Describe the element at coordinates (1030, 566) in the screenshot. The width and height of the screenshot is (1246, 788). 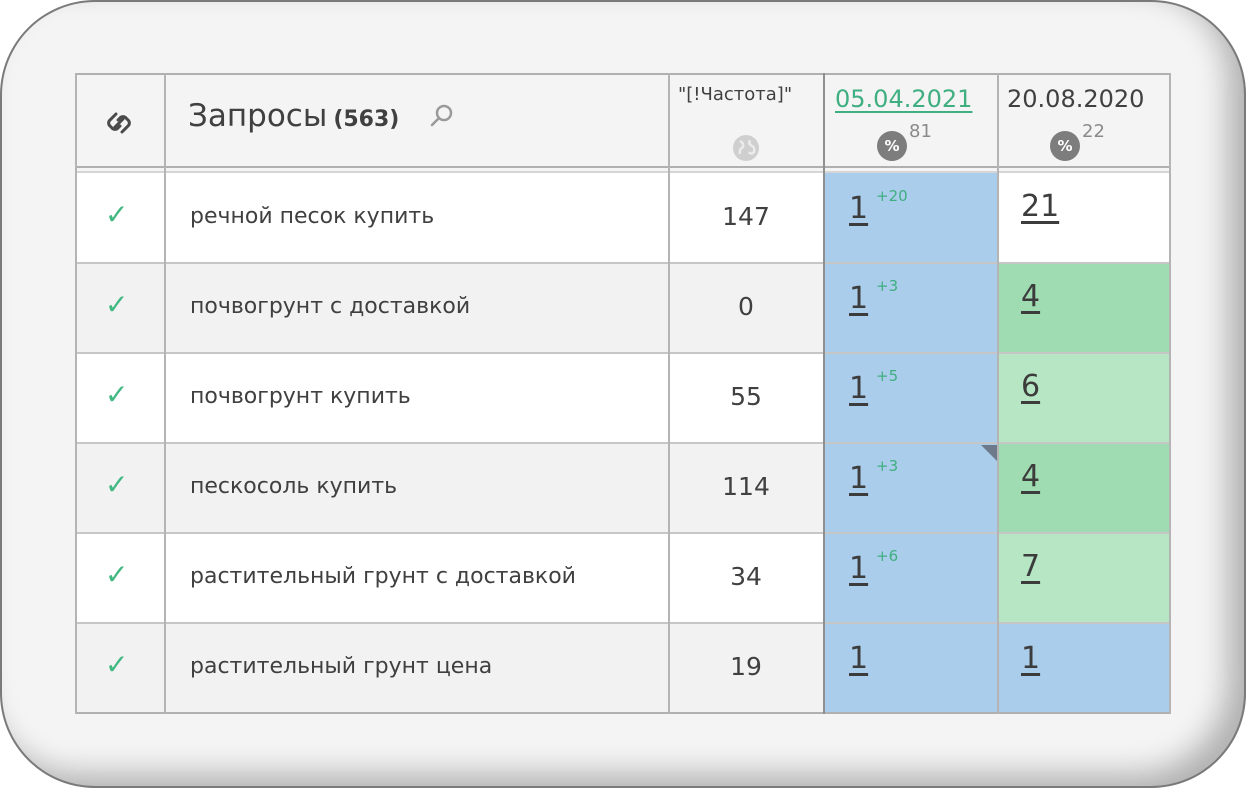
I see `position-value: 7` at that location.